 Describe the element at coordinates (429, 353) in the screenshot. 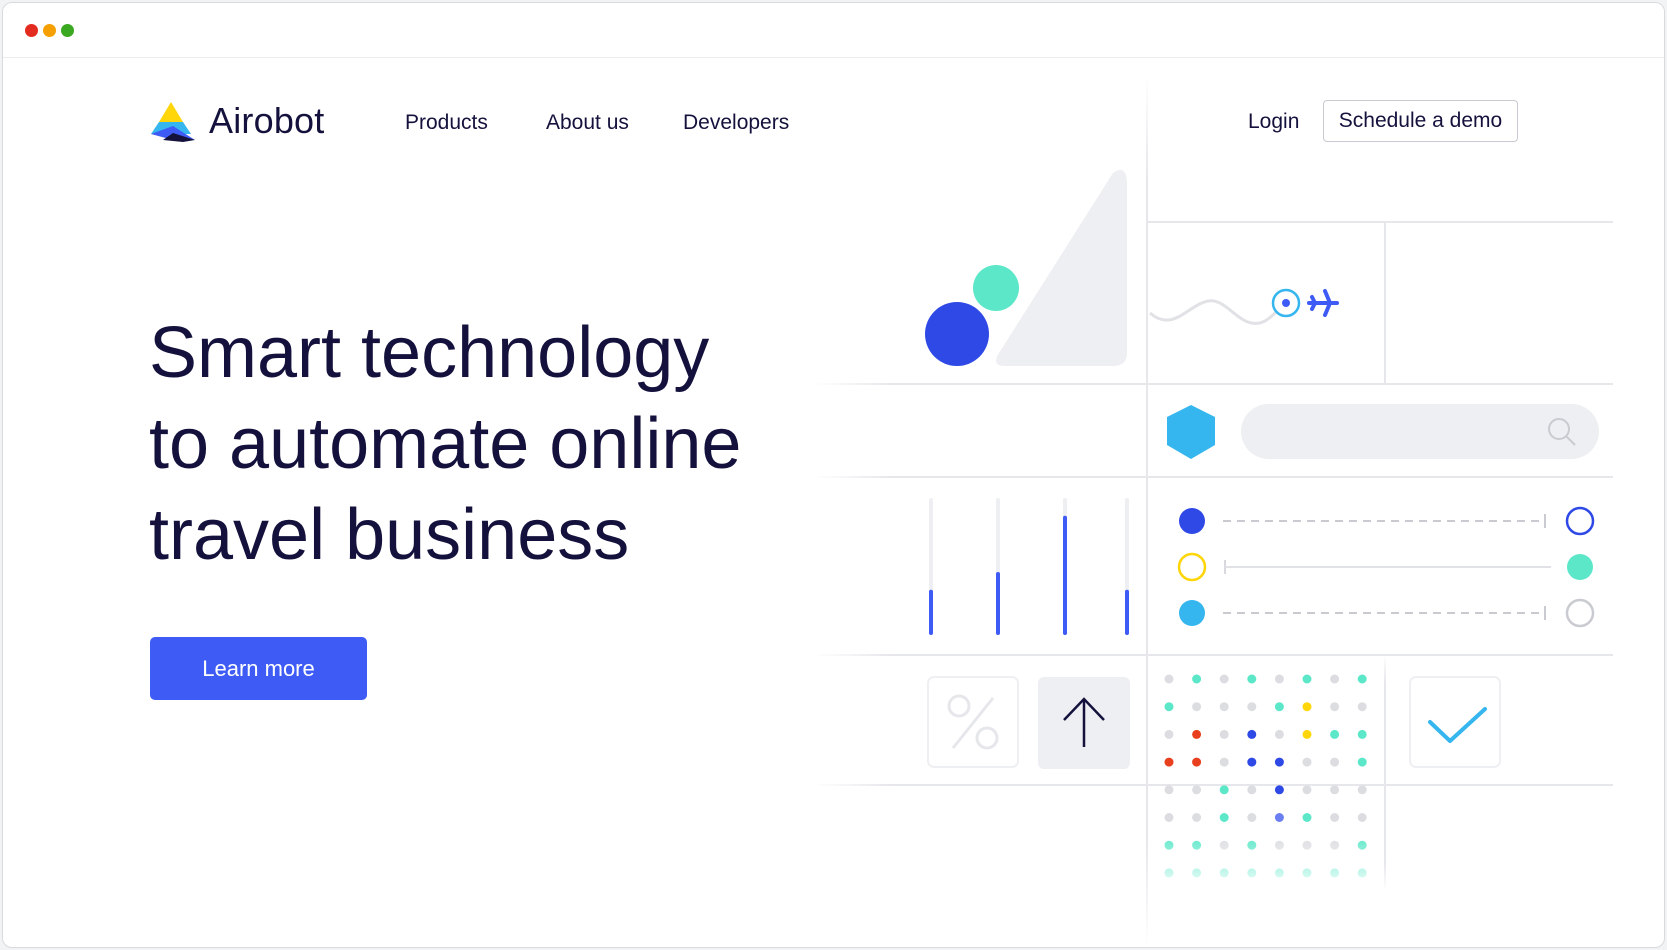

I see `hero-headline-line: Smart technology` at that location.